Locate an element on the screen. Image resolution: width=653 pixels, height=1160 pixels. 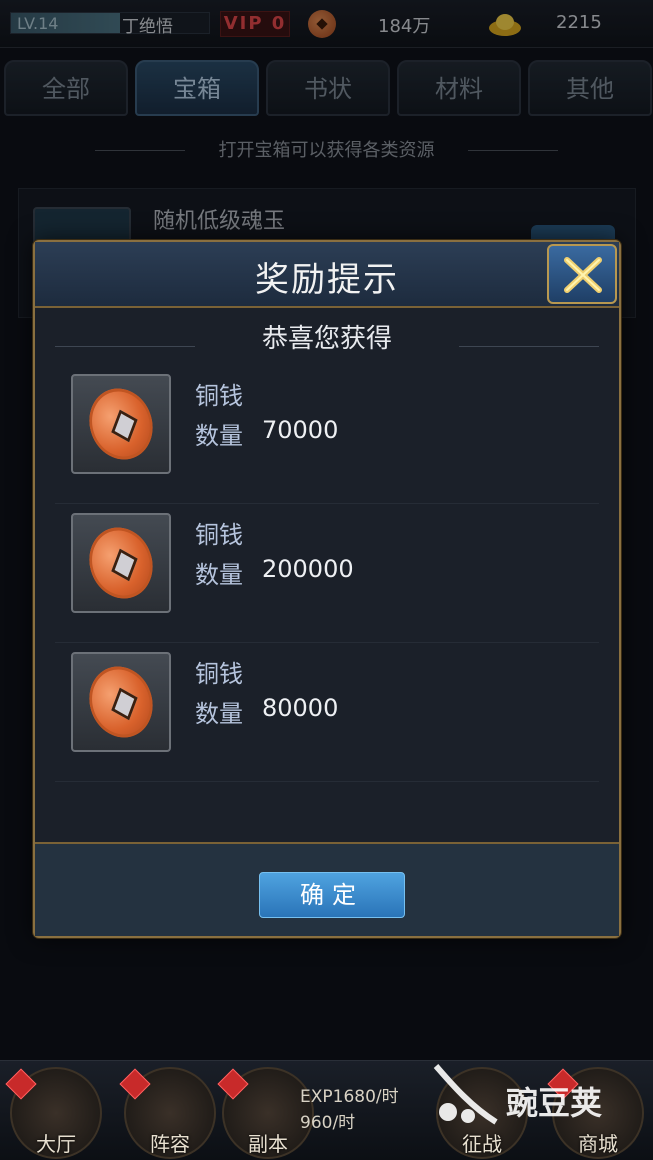
reward-row: 铜钱 数量 80000 is located at coordinates (327, 713).